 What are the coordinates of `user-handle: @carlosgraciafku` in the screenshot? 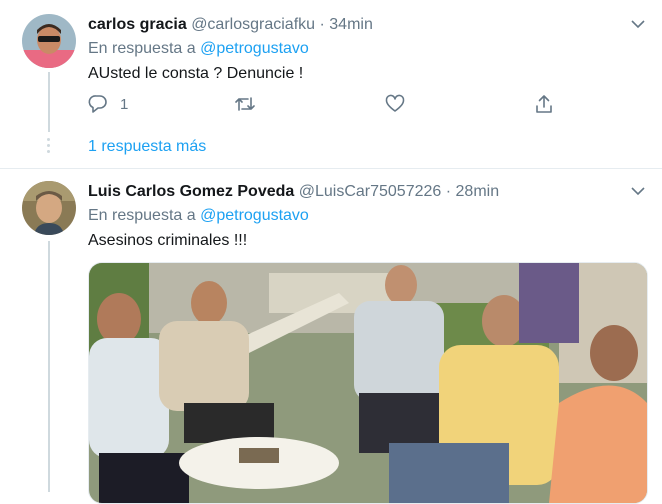 It's located at (253, 24).